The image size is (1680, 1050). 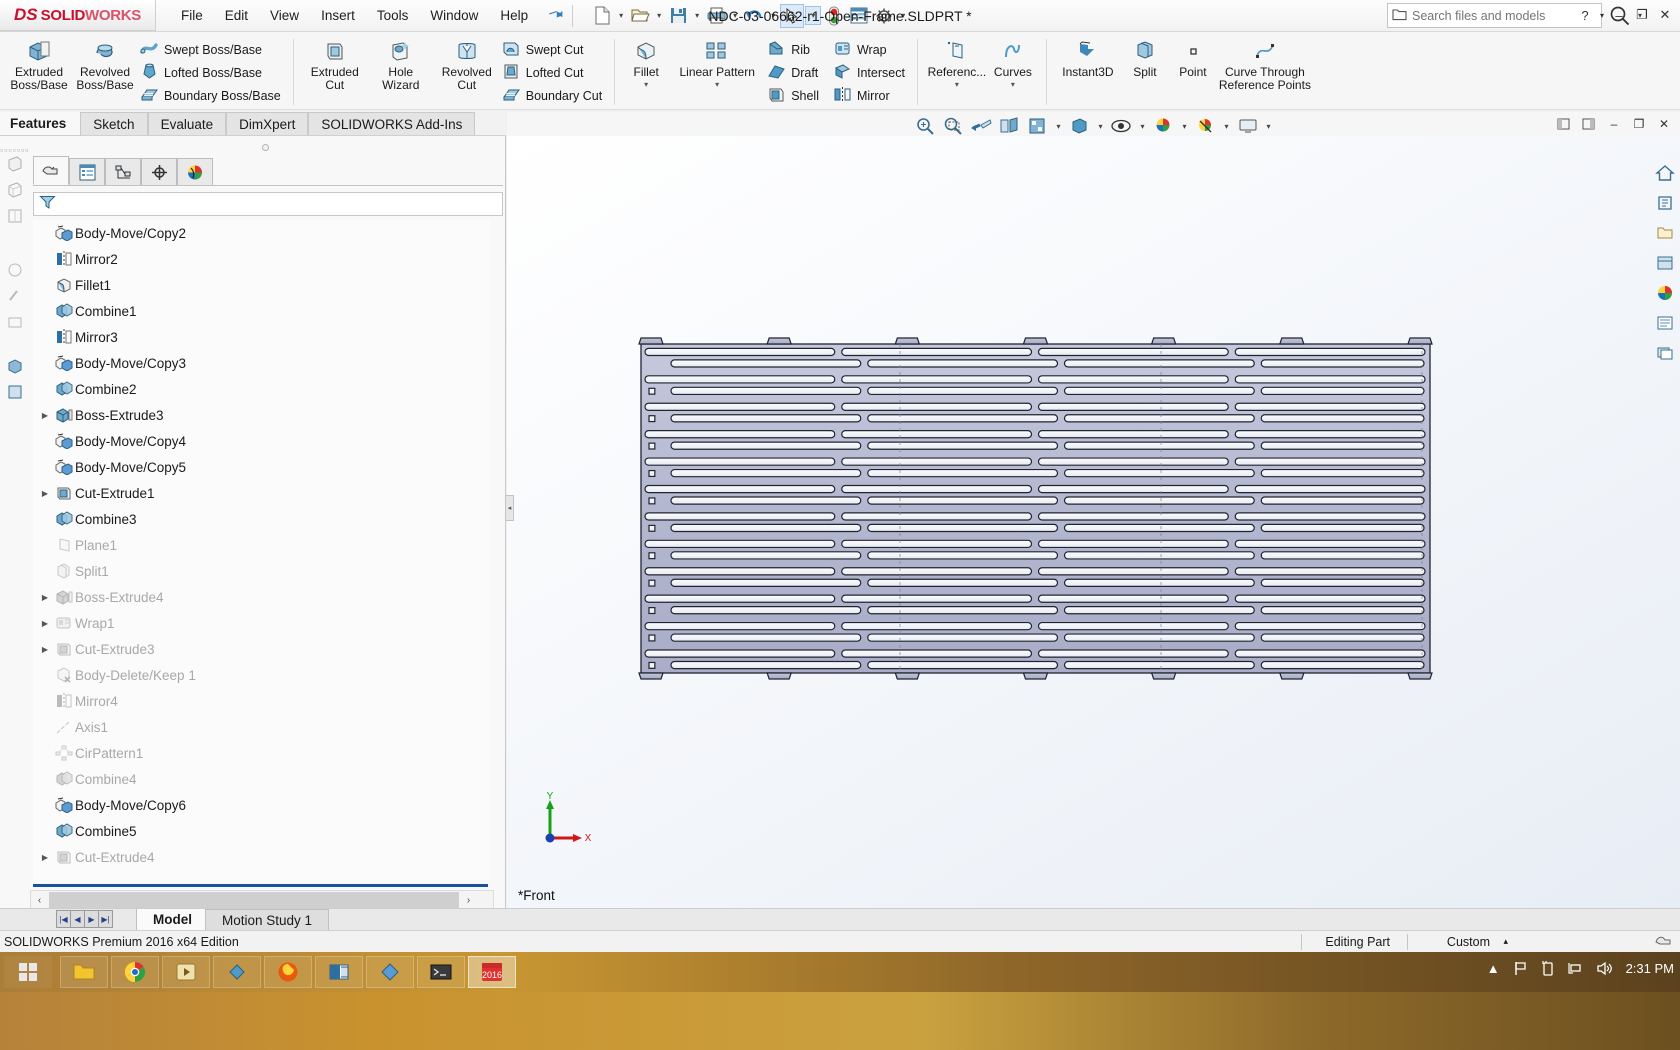 What do you see at coordinates (262, 311) in the screenshot?
I see `feature-tree-item: Combine1` at bounding box center [262, 311].